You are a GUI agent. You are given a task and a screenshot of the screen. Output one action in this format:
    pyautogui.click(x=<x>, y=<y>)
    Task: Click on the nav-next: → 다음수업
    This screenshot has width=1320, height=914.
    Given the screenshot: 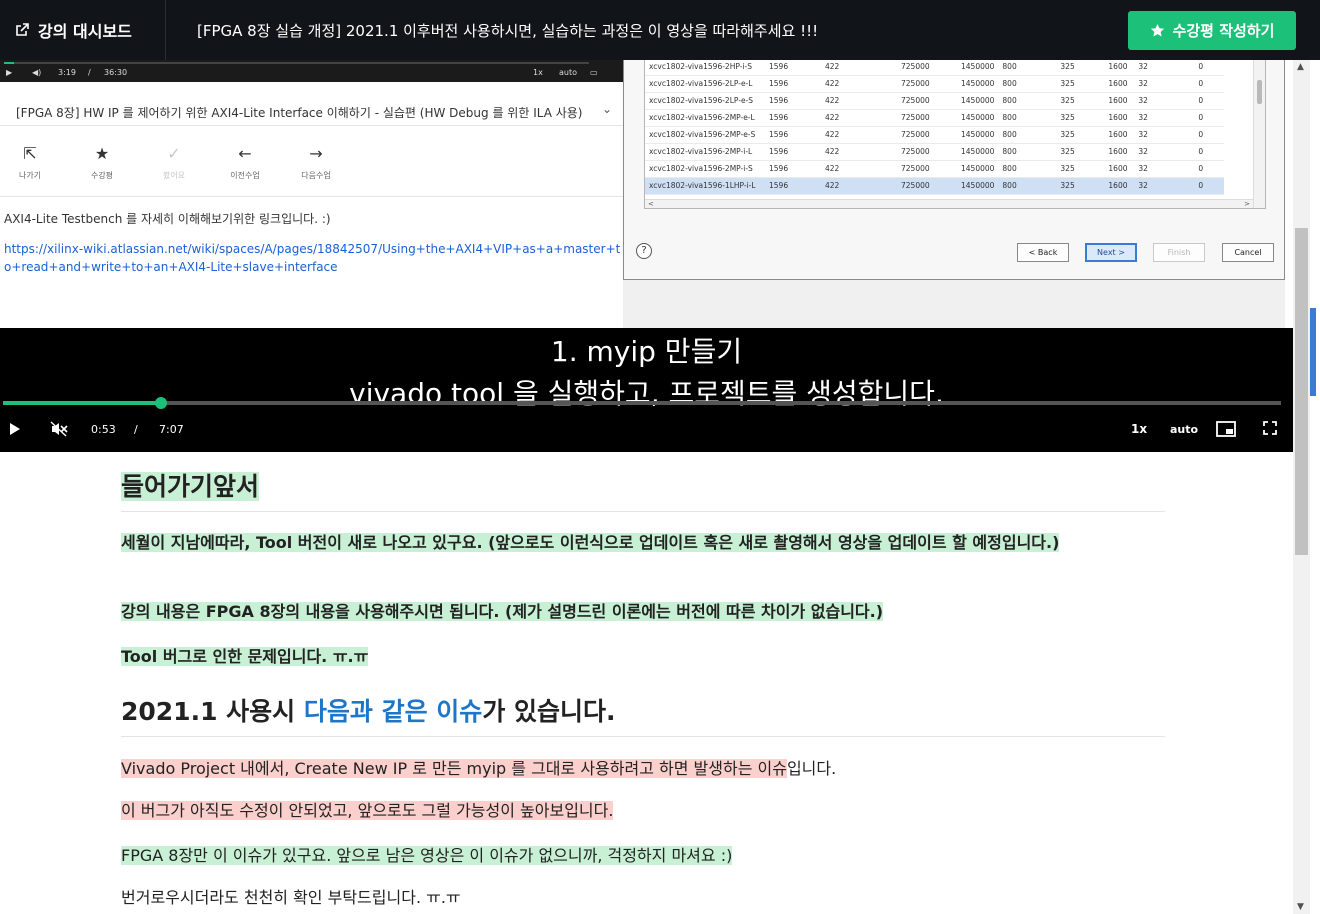 What is the action you would take?
    pyautogui.click(x=316, y=162)
    